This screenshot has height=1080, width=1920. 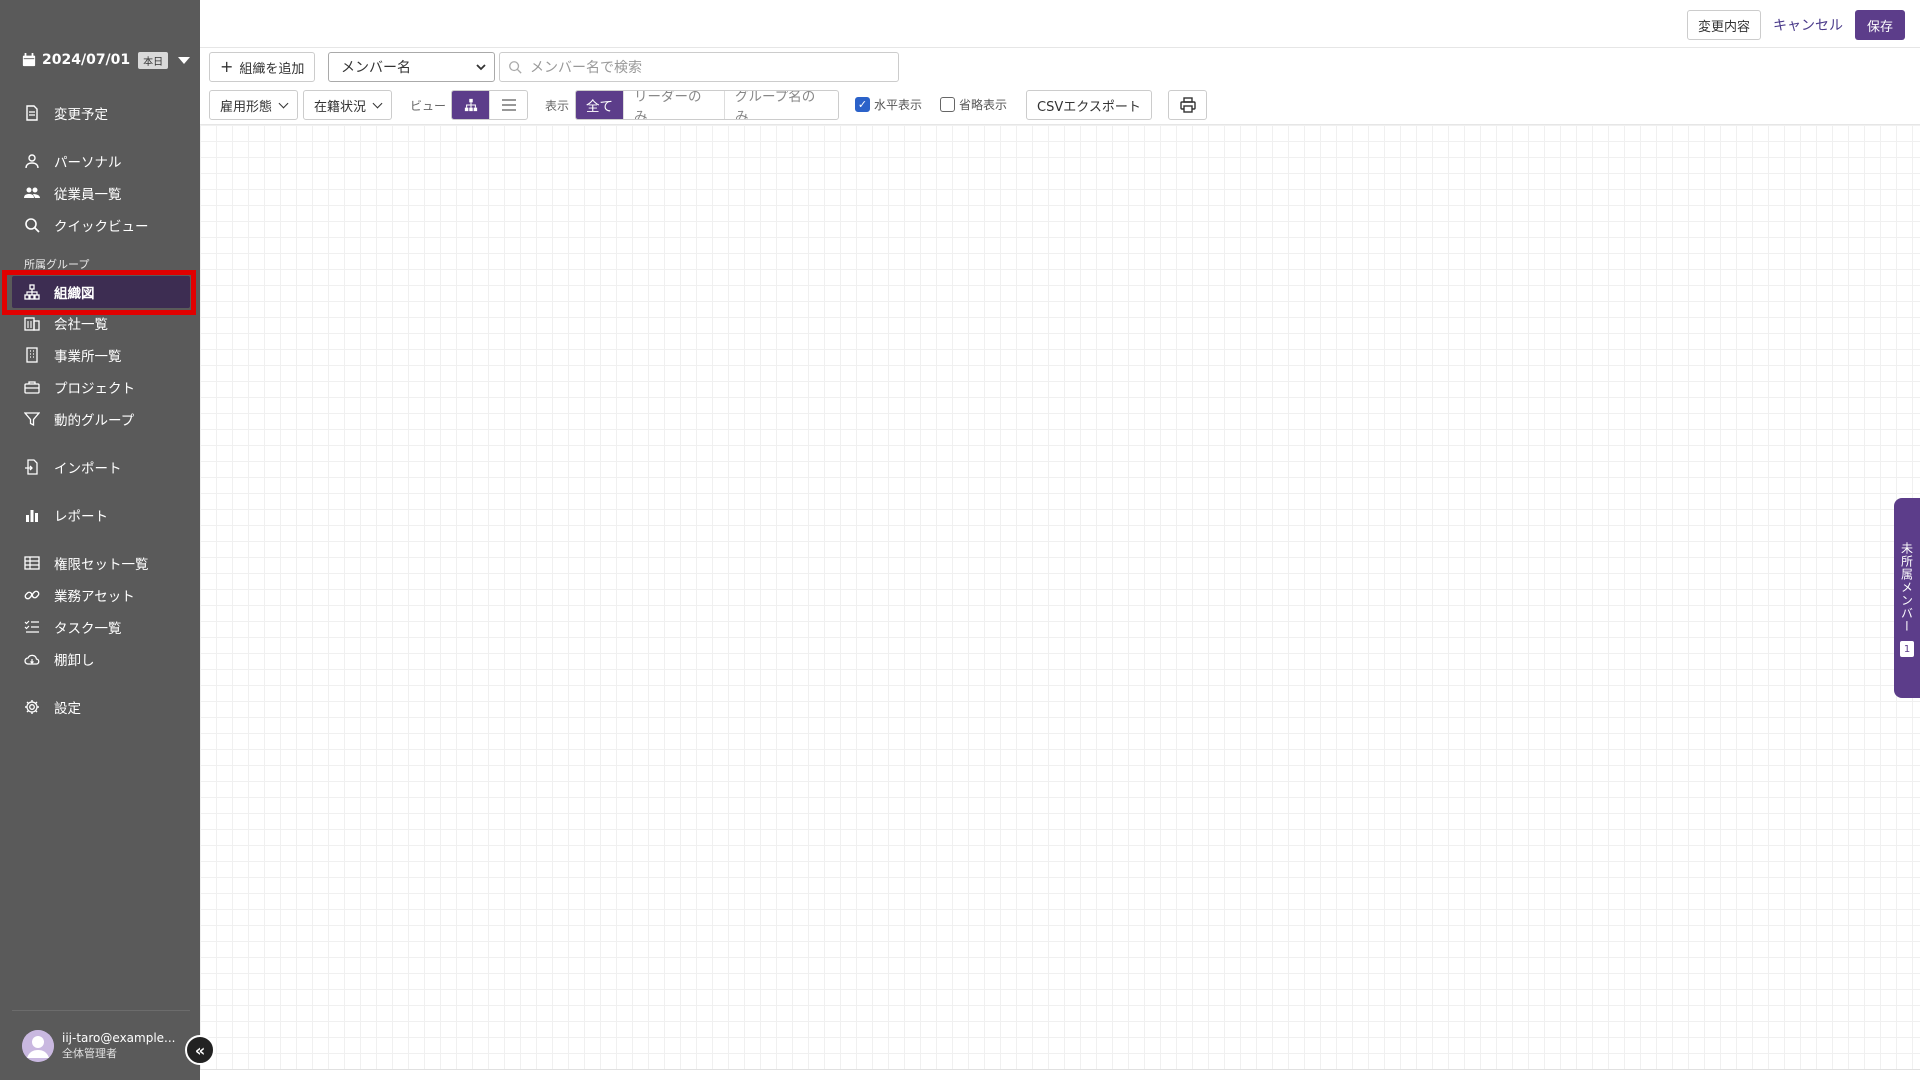 What do you see at coordinates (89, 1053) in the screenshot?
I see `user-role: 全体管理者` at bounding box center [89, 1053].